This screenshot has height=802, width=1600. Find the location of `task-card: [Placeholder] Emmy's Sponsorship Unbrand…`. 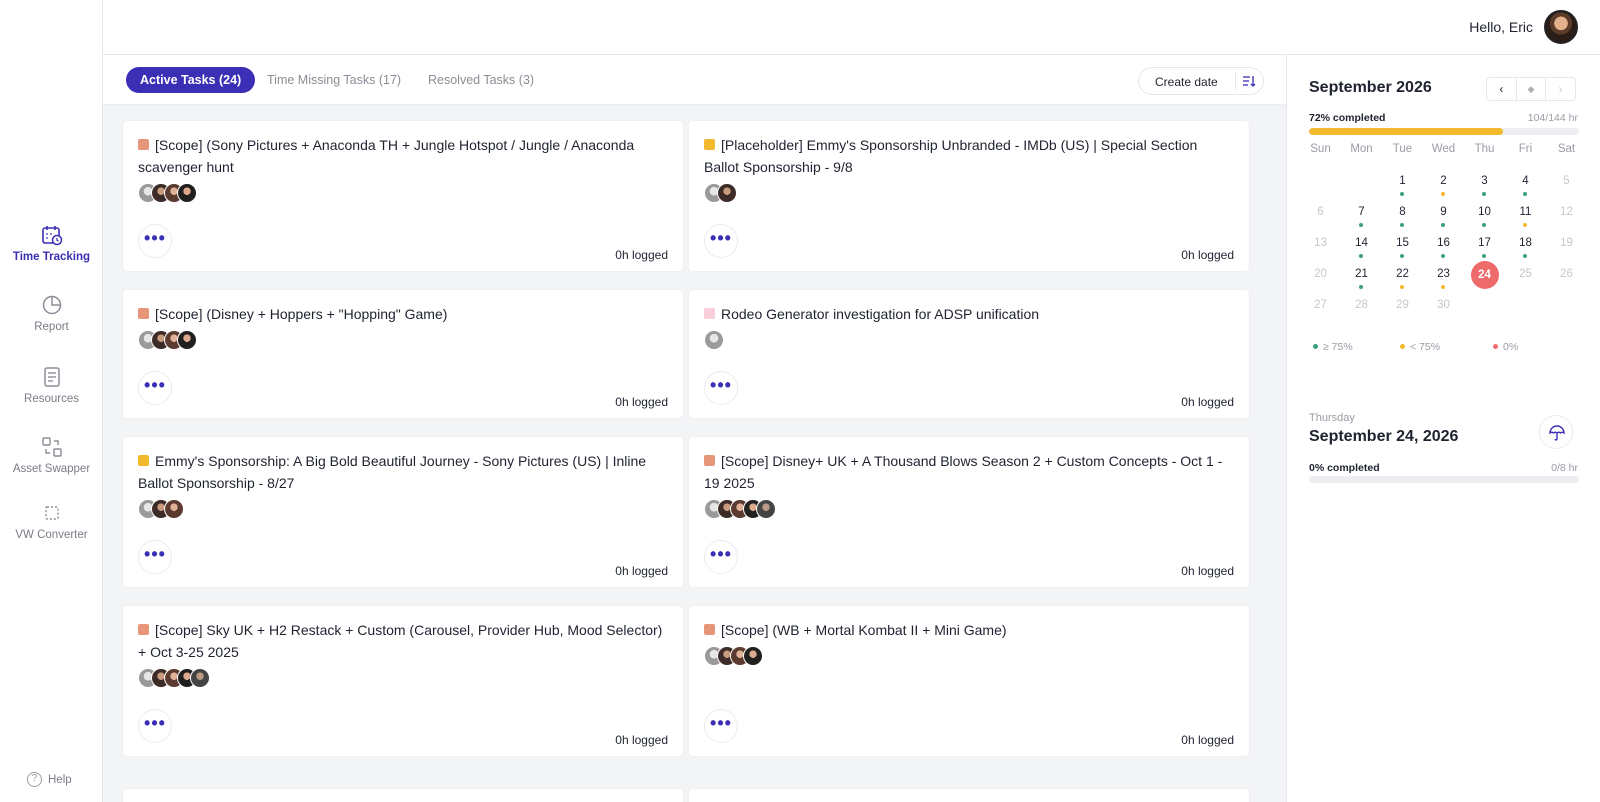

task-card: [Placeholder] Emmy's Sponsorship Unbrand… is located at coordinates (969, 196).